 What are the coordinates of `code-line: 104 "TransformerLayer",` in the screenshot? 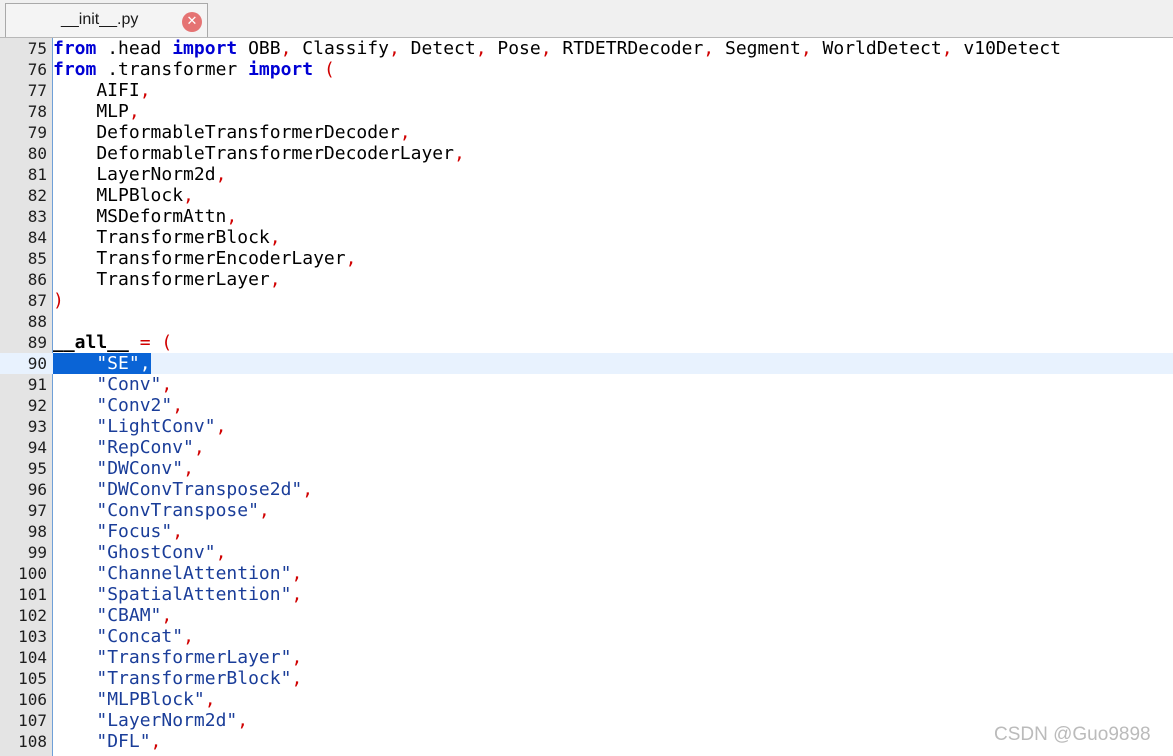 It's located at (586, 657).